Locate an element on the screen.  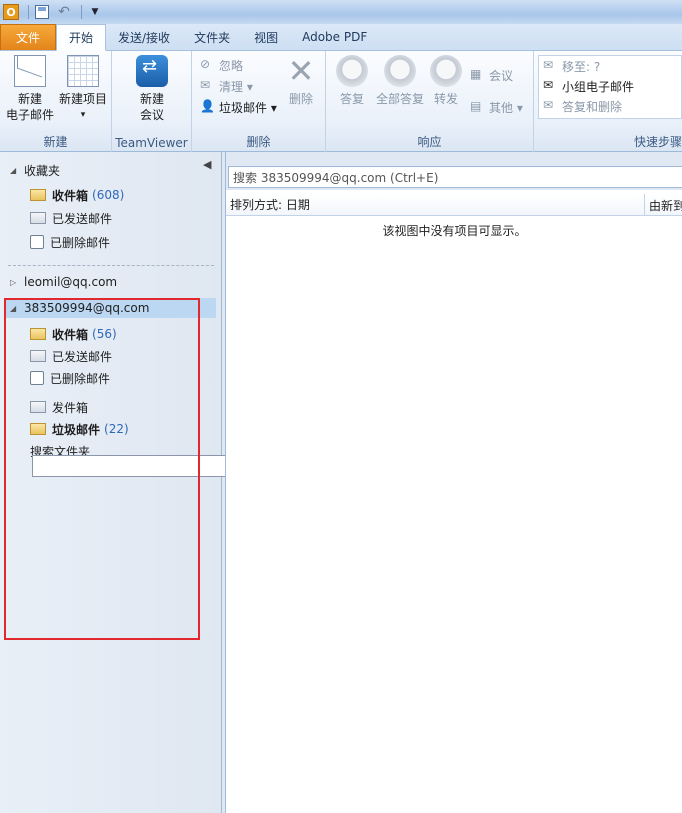
acct-outbox-label: 发件箱 is located at coordinates (70, 407).